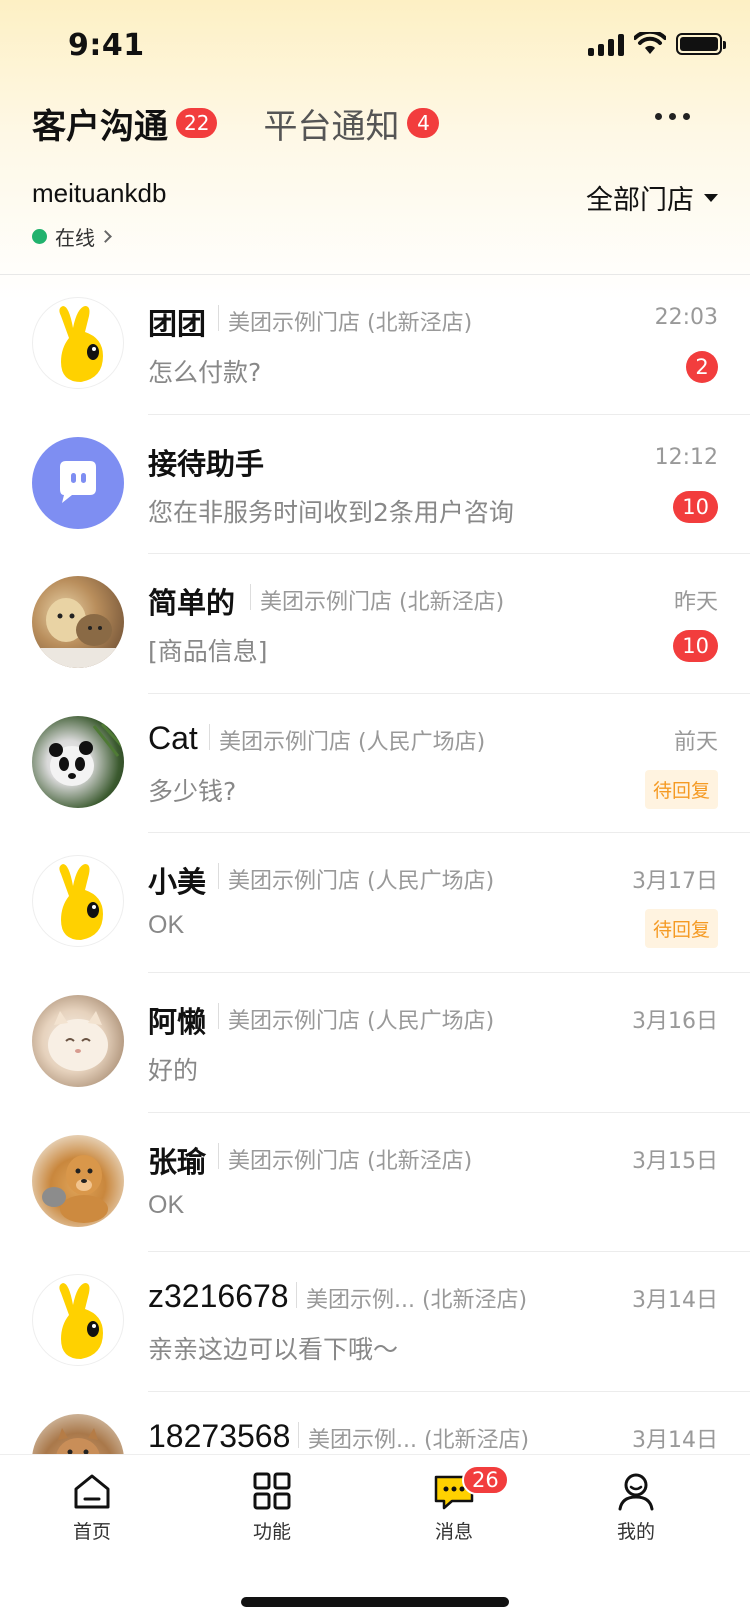  Describe the element at coordinates (173, 1070) in the screenshot. I see `message-preview: 好的` at that location.